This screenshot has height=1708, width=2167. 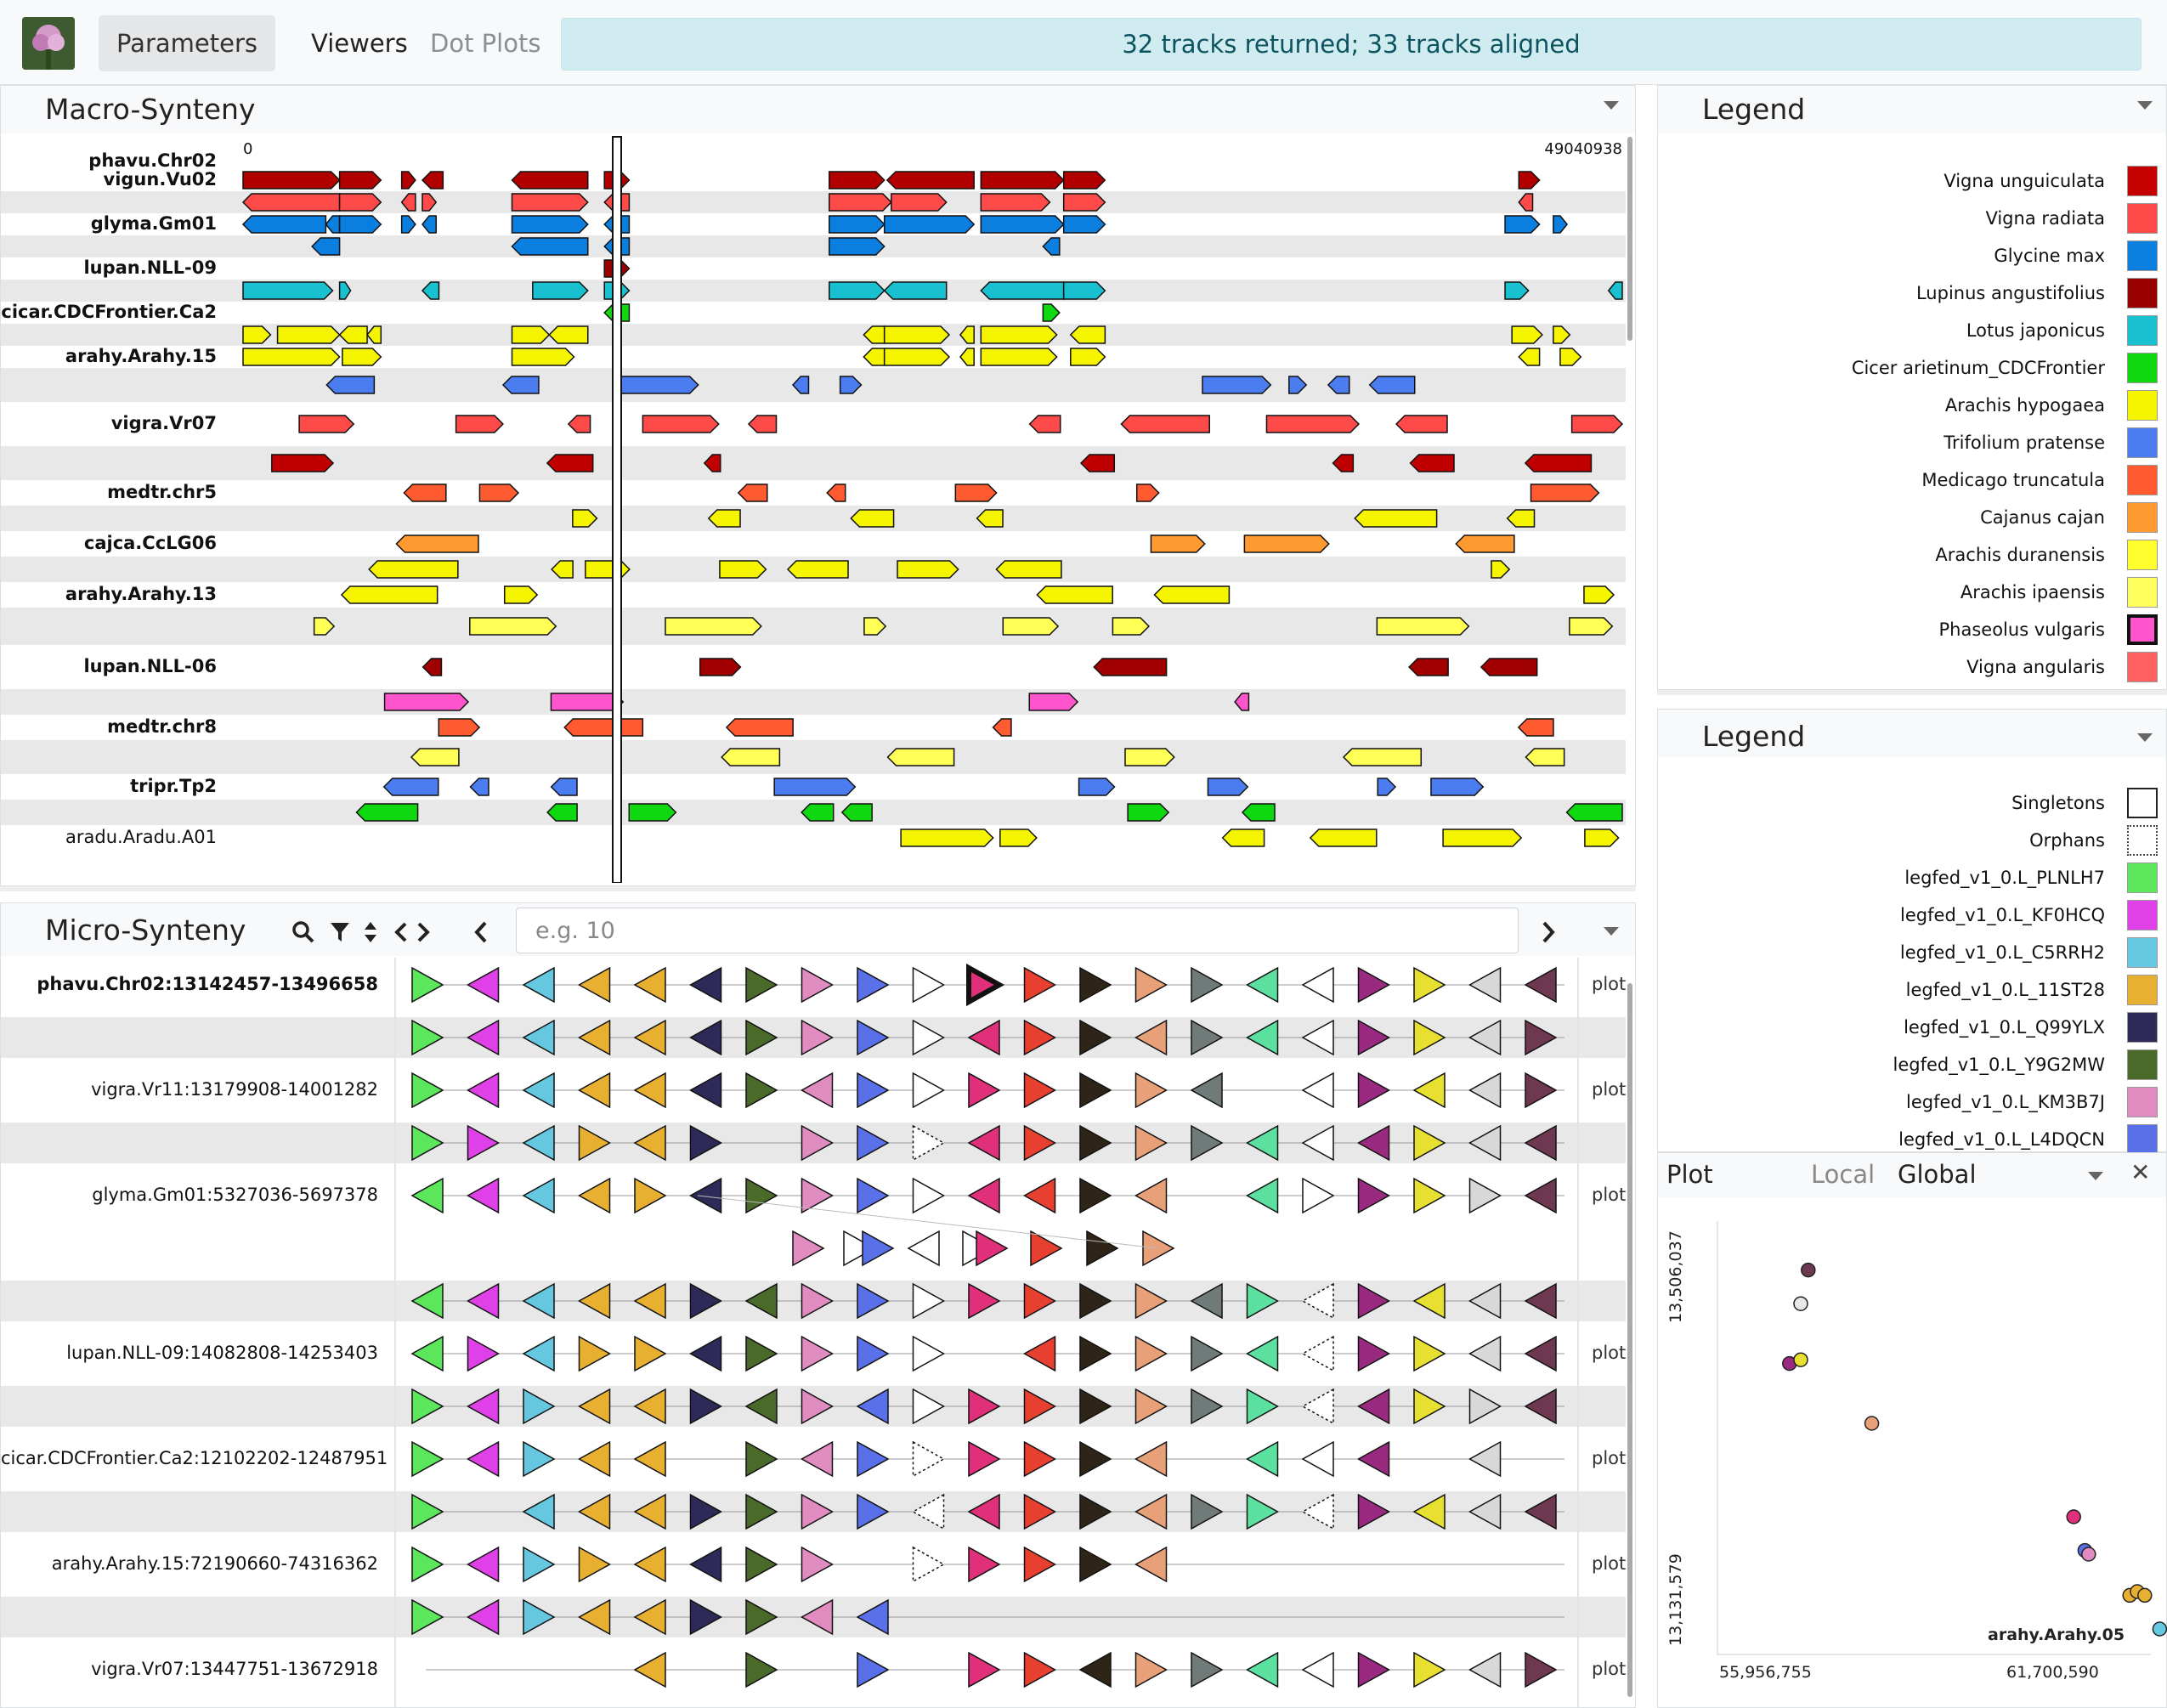 What do you see at coordinates (359, 43) in the screenshot?
I see `viewers-menu: Viewers` at bounding box center [359, 43].